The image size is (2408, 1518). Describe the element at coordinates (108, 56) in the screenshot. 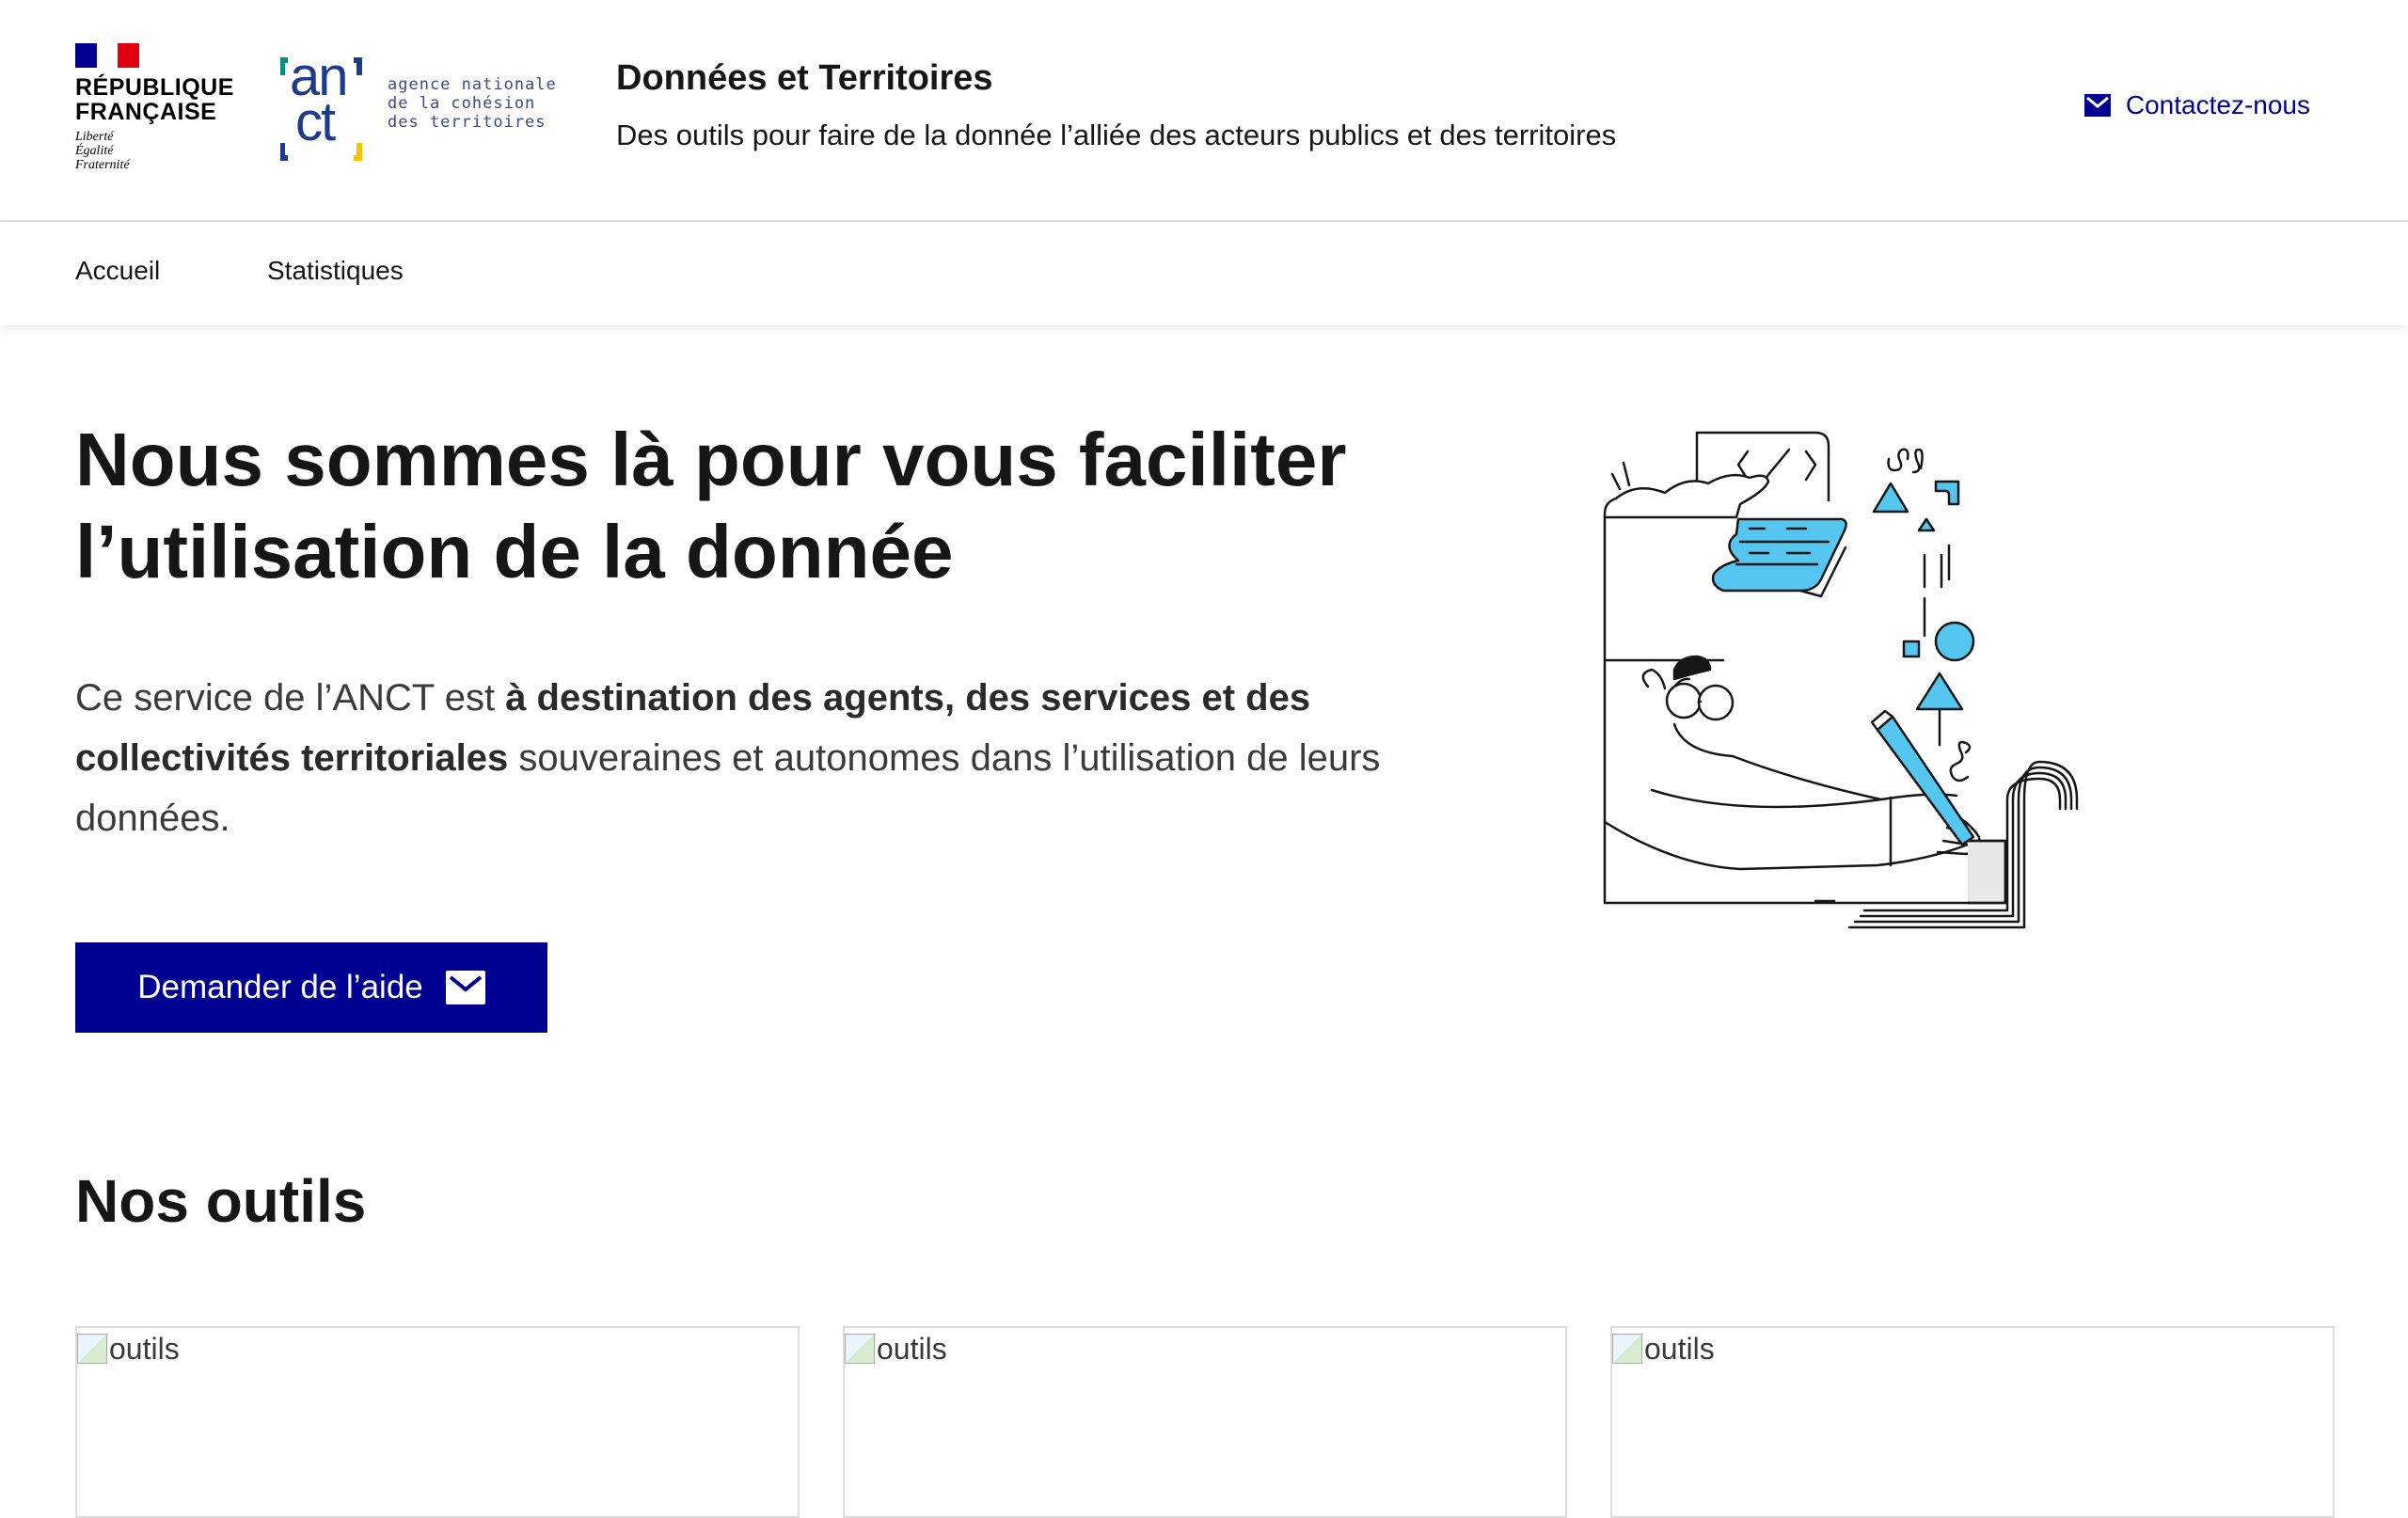

I see `marianne-flag-icon` at that location.